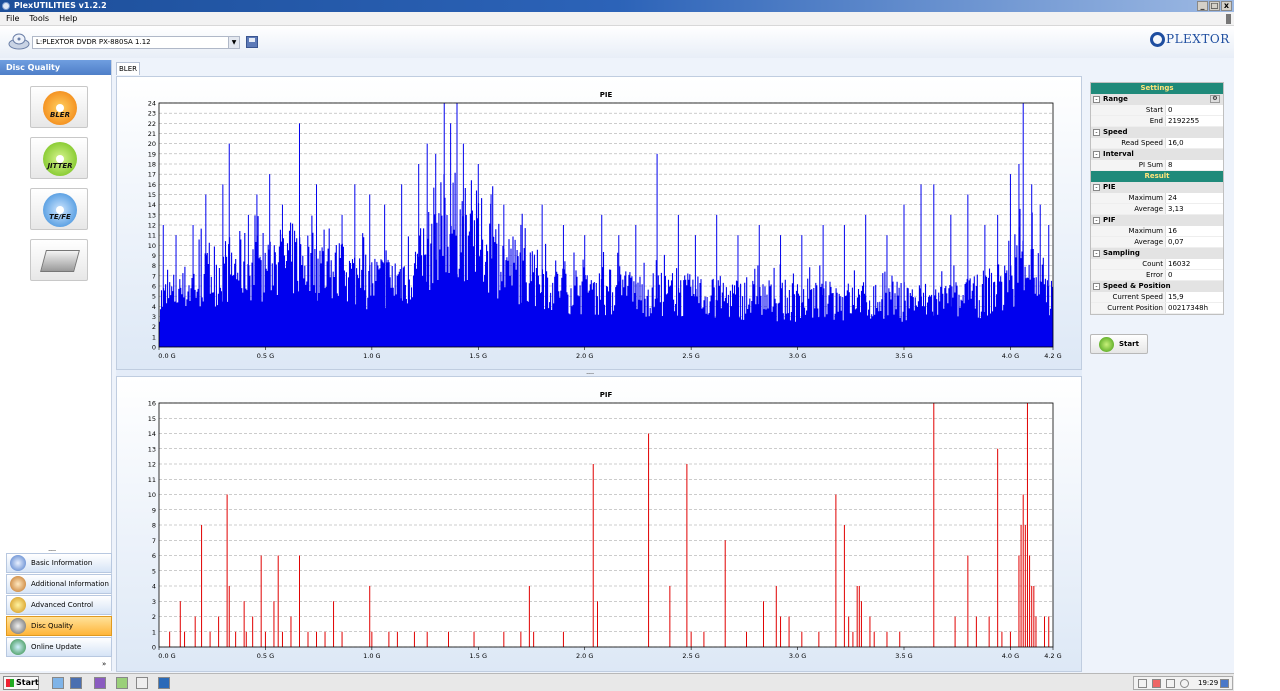  I want to click on pif-y-tick-label: 8, so click(154, 526).